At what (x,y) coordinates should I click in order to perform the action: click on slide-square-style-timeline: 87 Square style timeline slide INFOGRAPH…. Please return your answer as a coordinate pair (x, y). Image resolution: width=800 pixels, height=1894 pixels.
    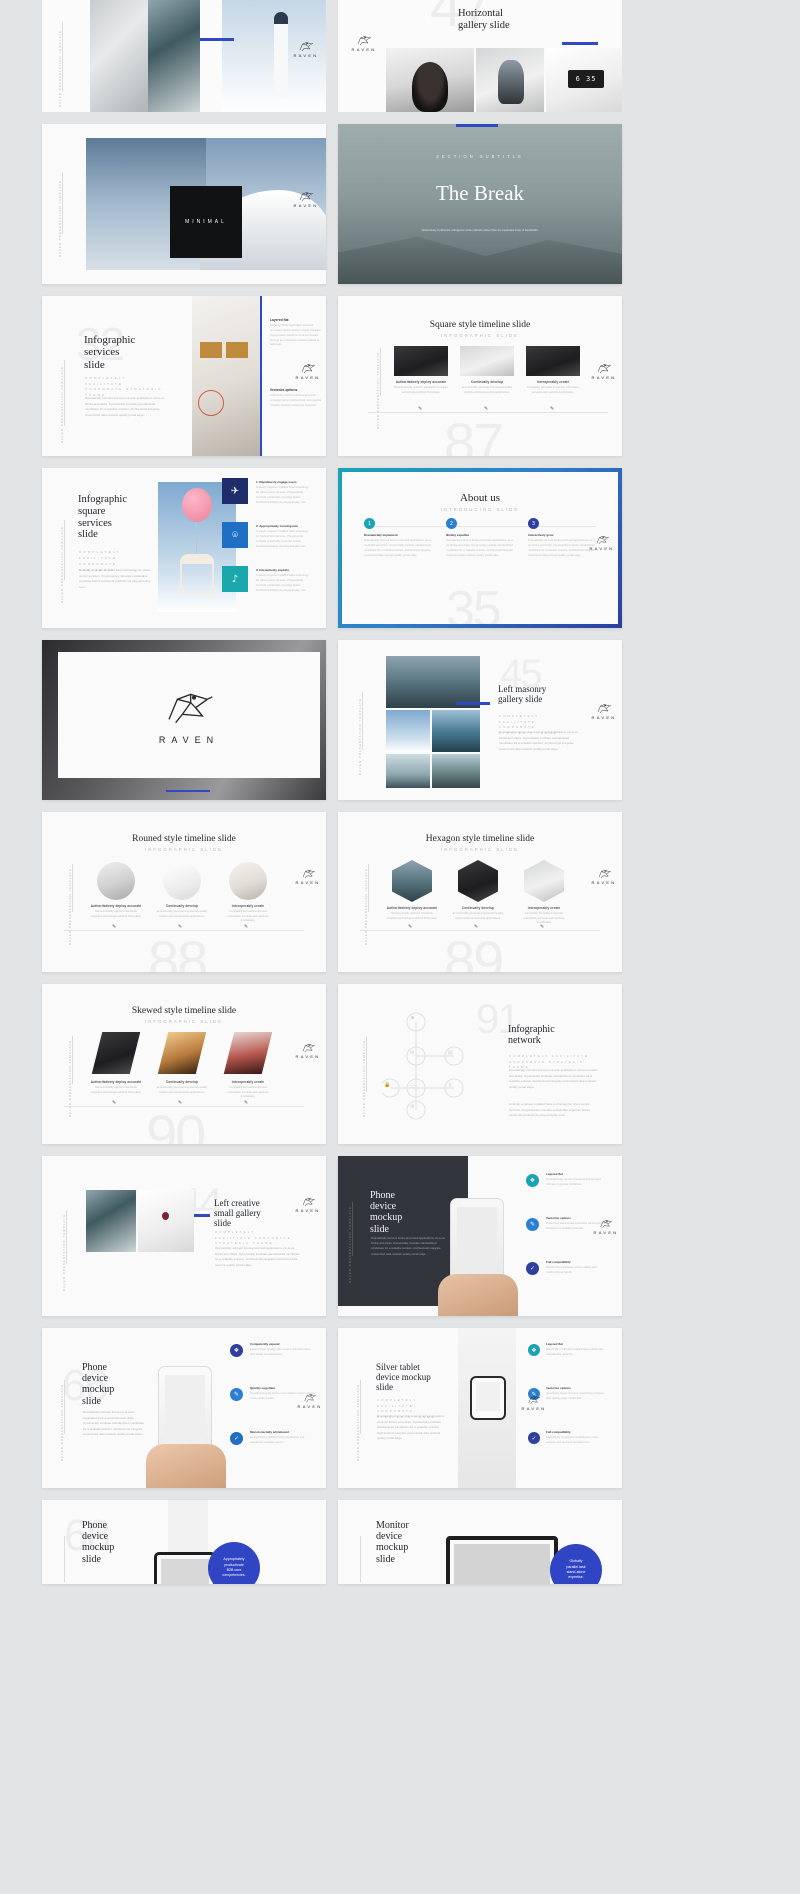
    Looking at the image, I should click on (480, 376).